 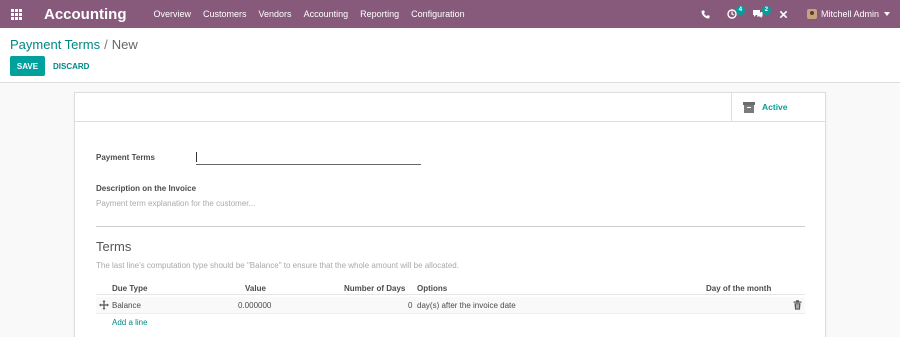 I want to click on menu-item-overview: Overview, so click(x=173, y=14).